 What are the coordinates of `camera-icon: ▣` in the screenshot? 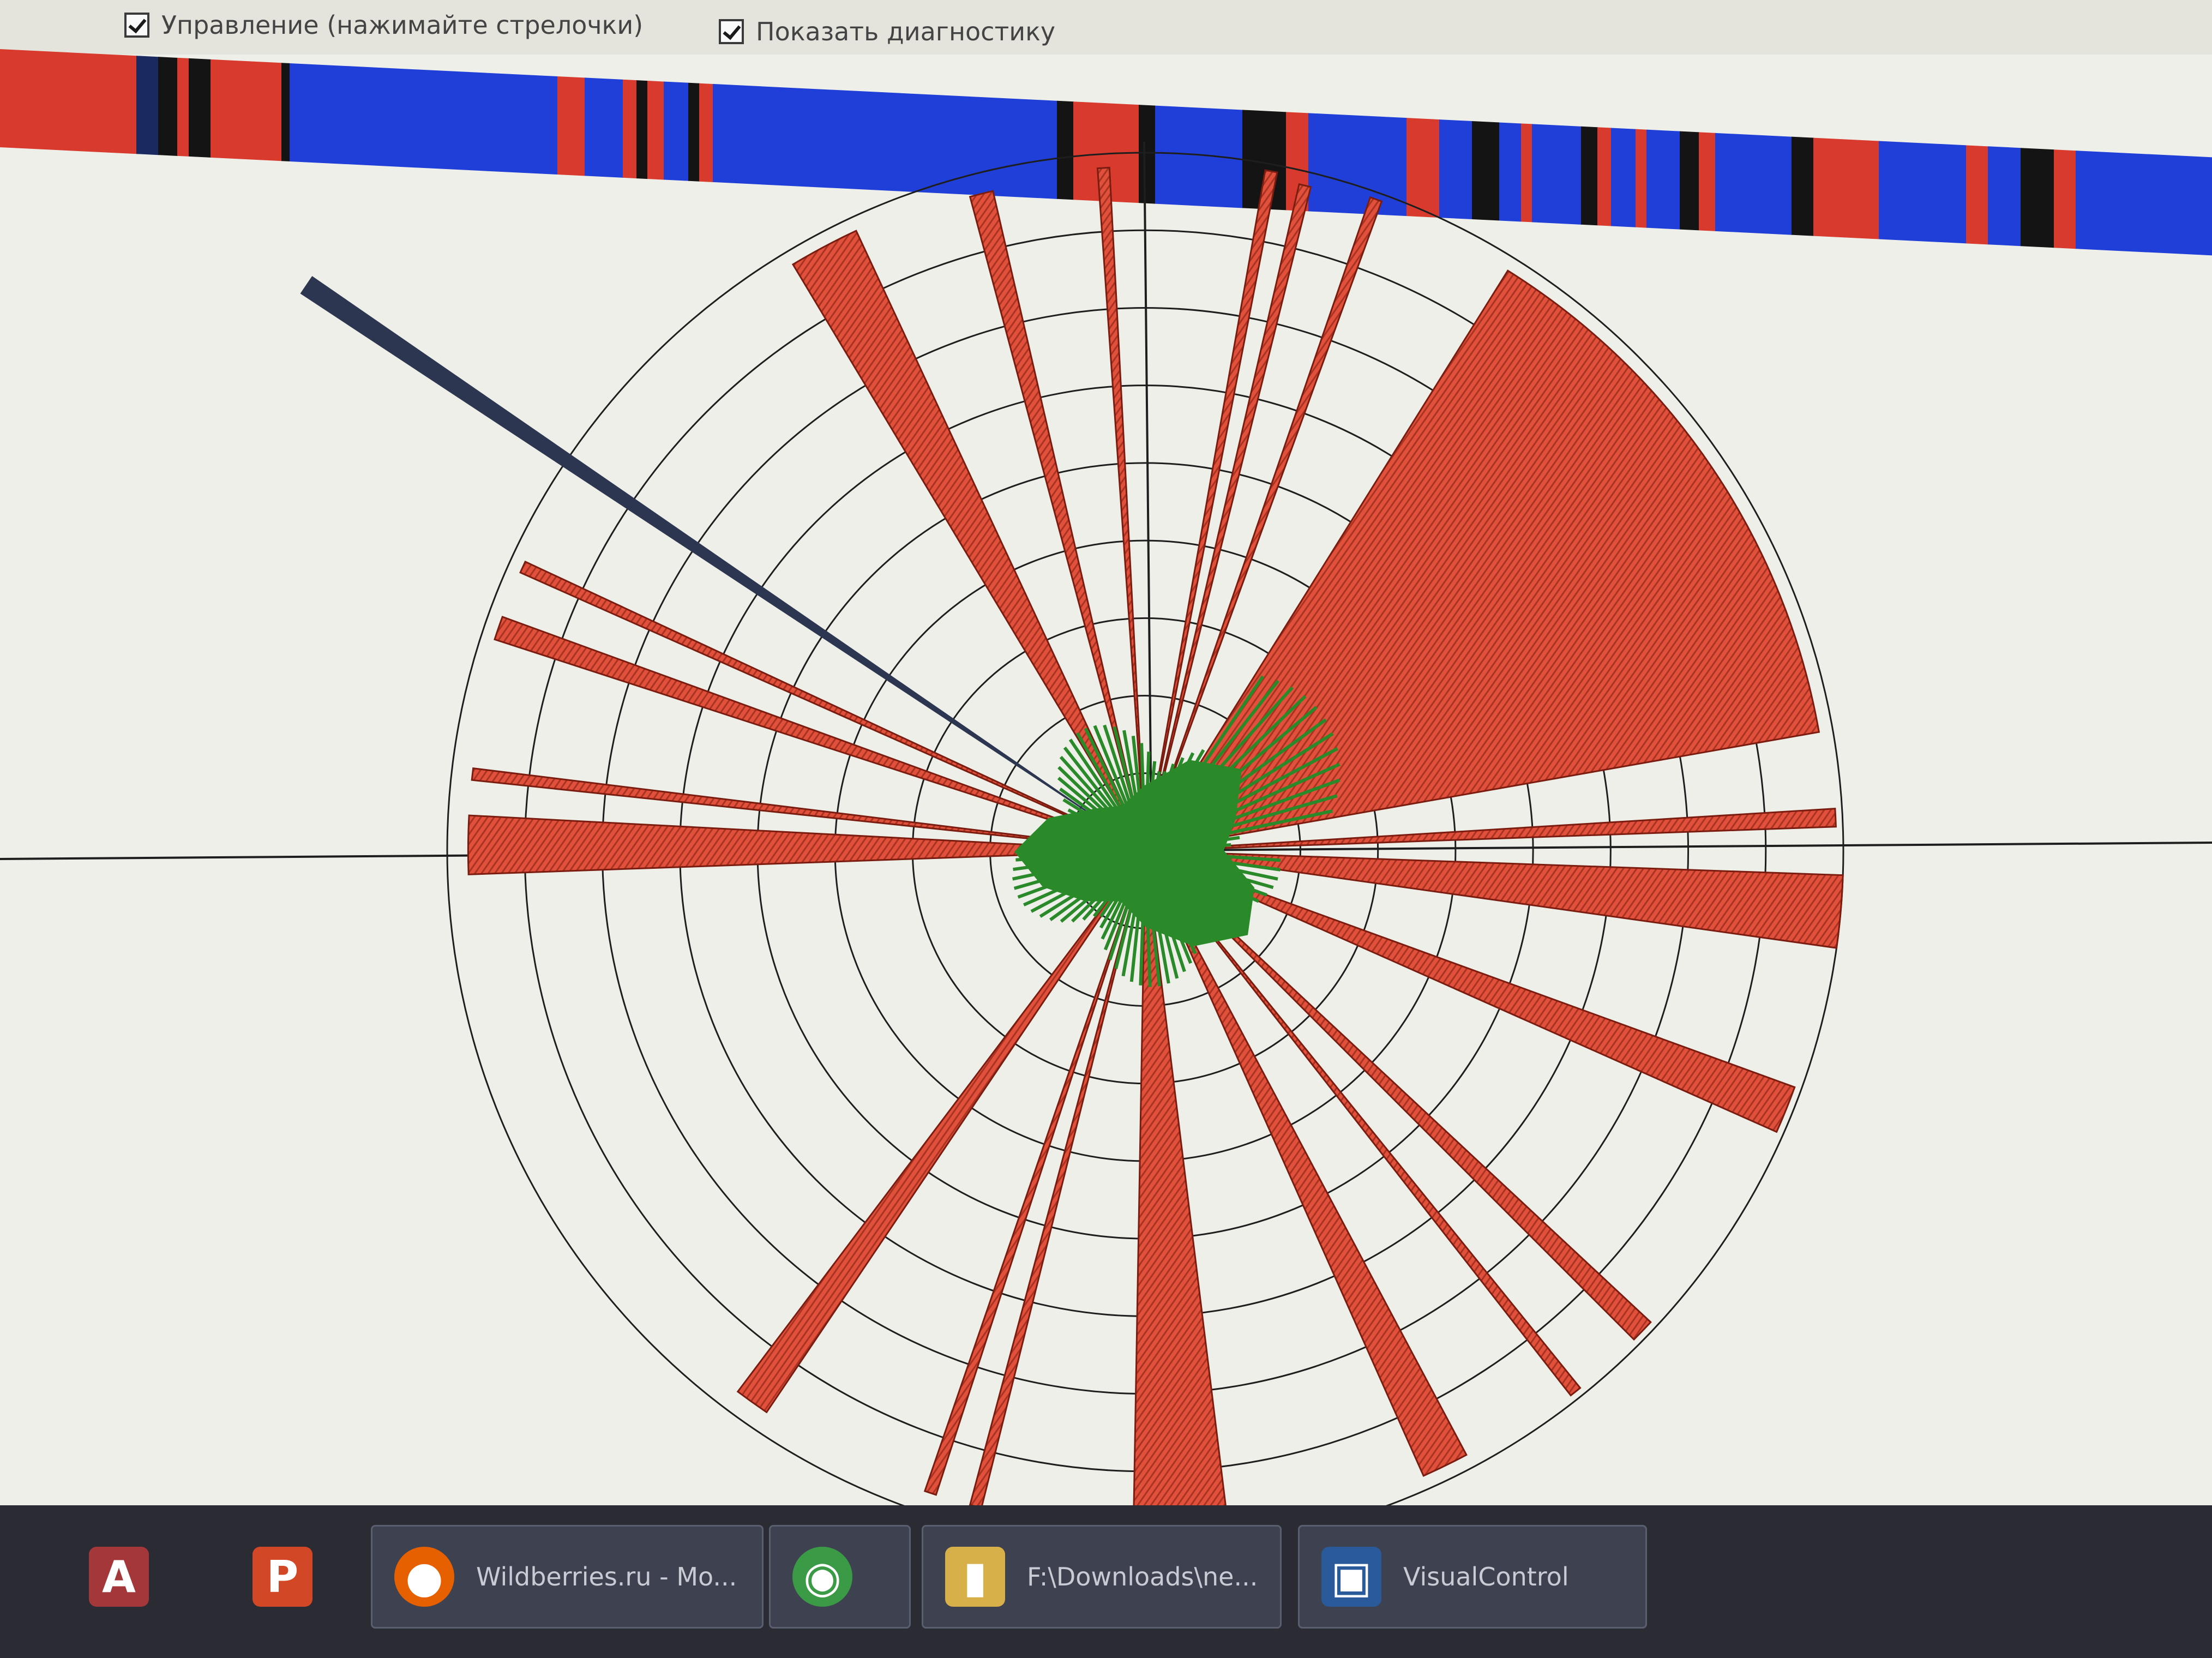 It's located at (1351, 1577).